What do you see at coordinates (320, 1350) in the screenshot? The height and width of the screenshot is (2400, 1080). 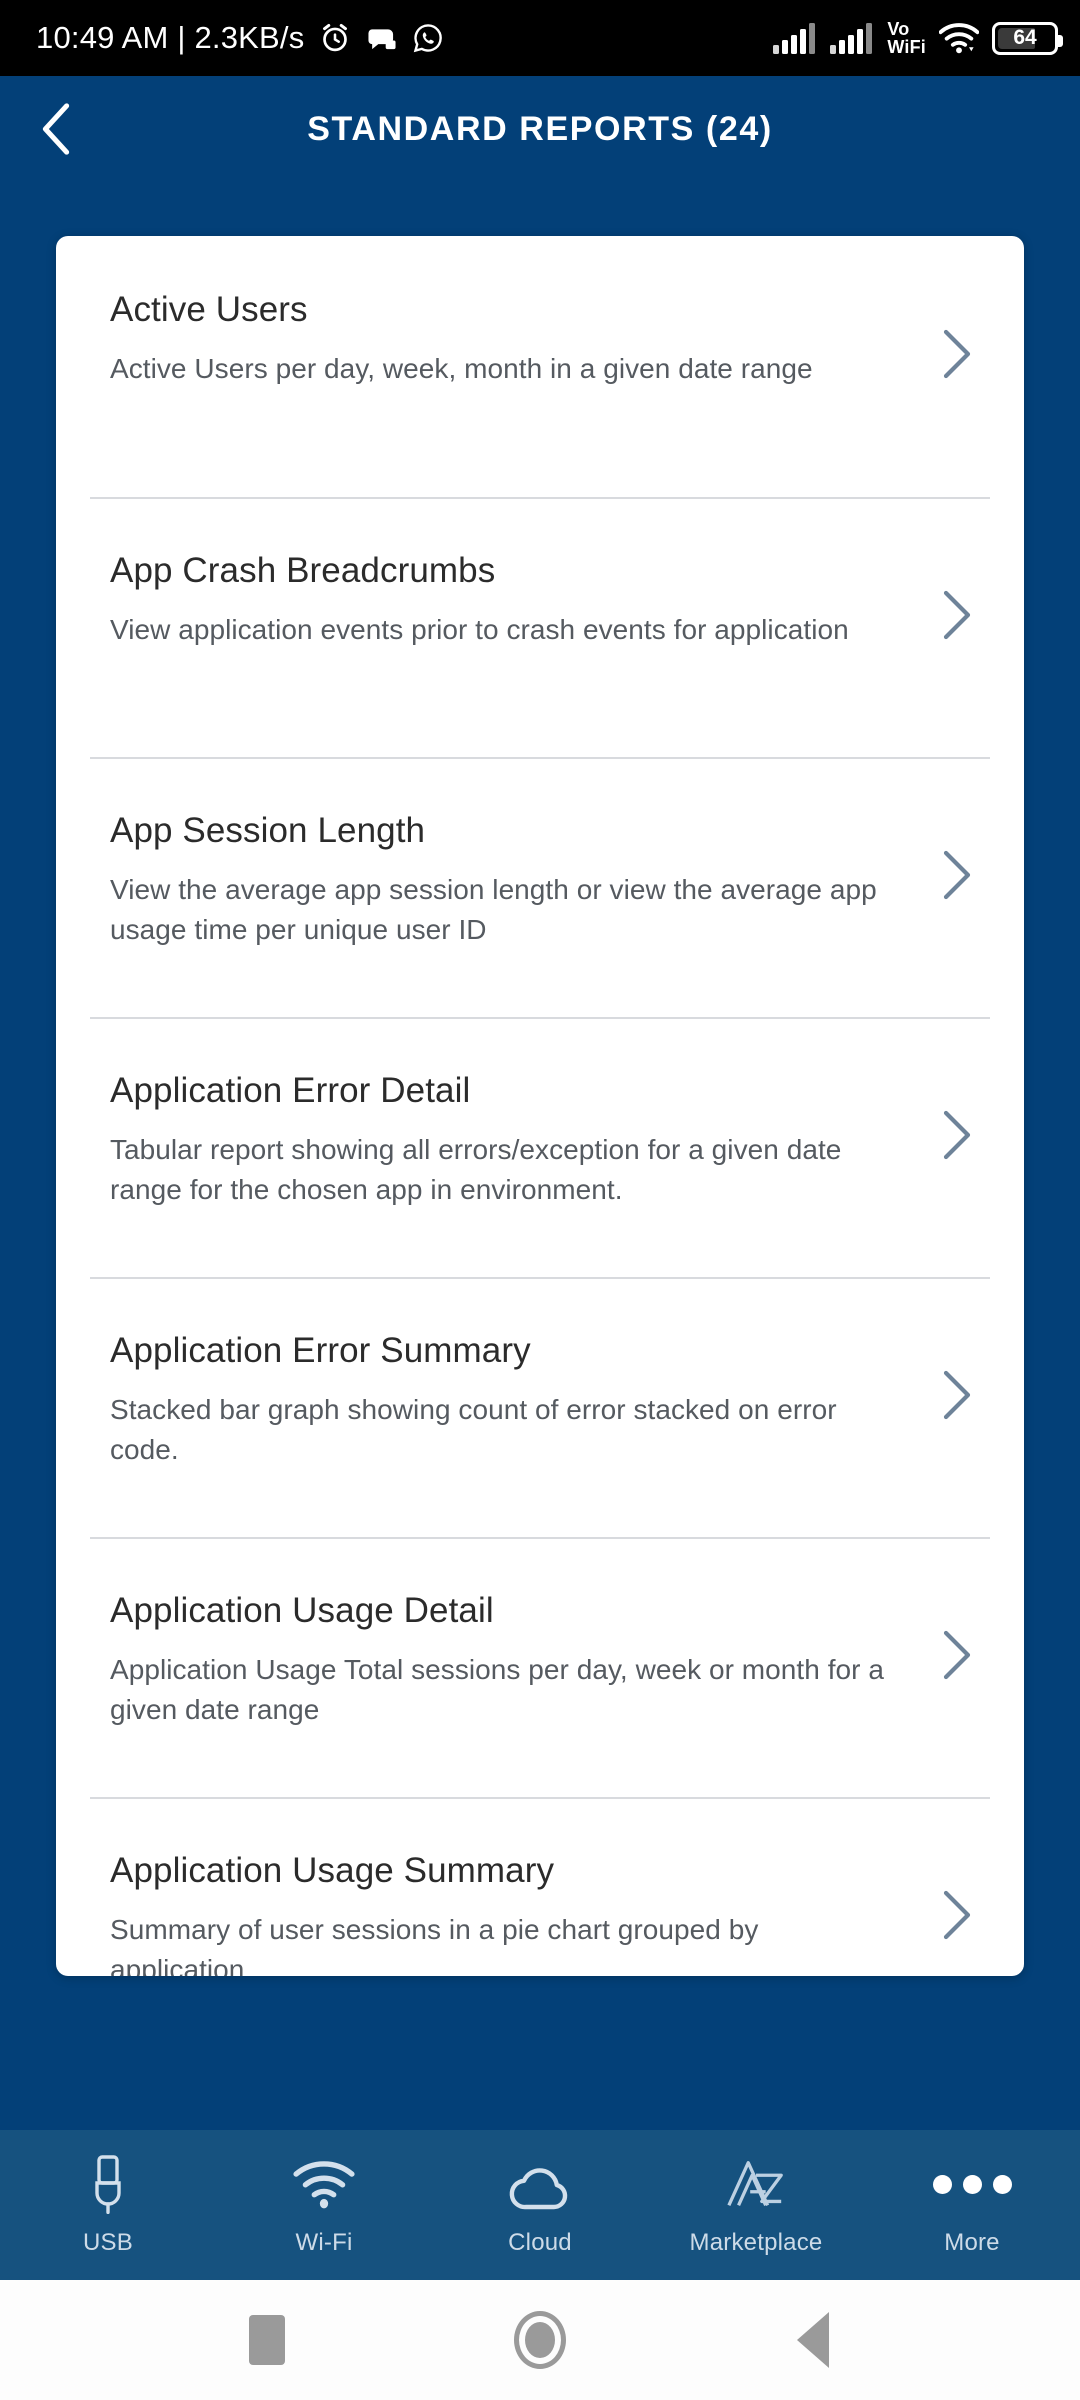 I see `report-item-title: Application Error Summary` at bounding box center [320, 1350].